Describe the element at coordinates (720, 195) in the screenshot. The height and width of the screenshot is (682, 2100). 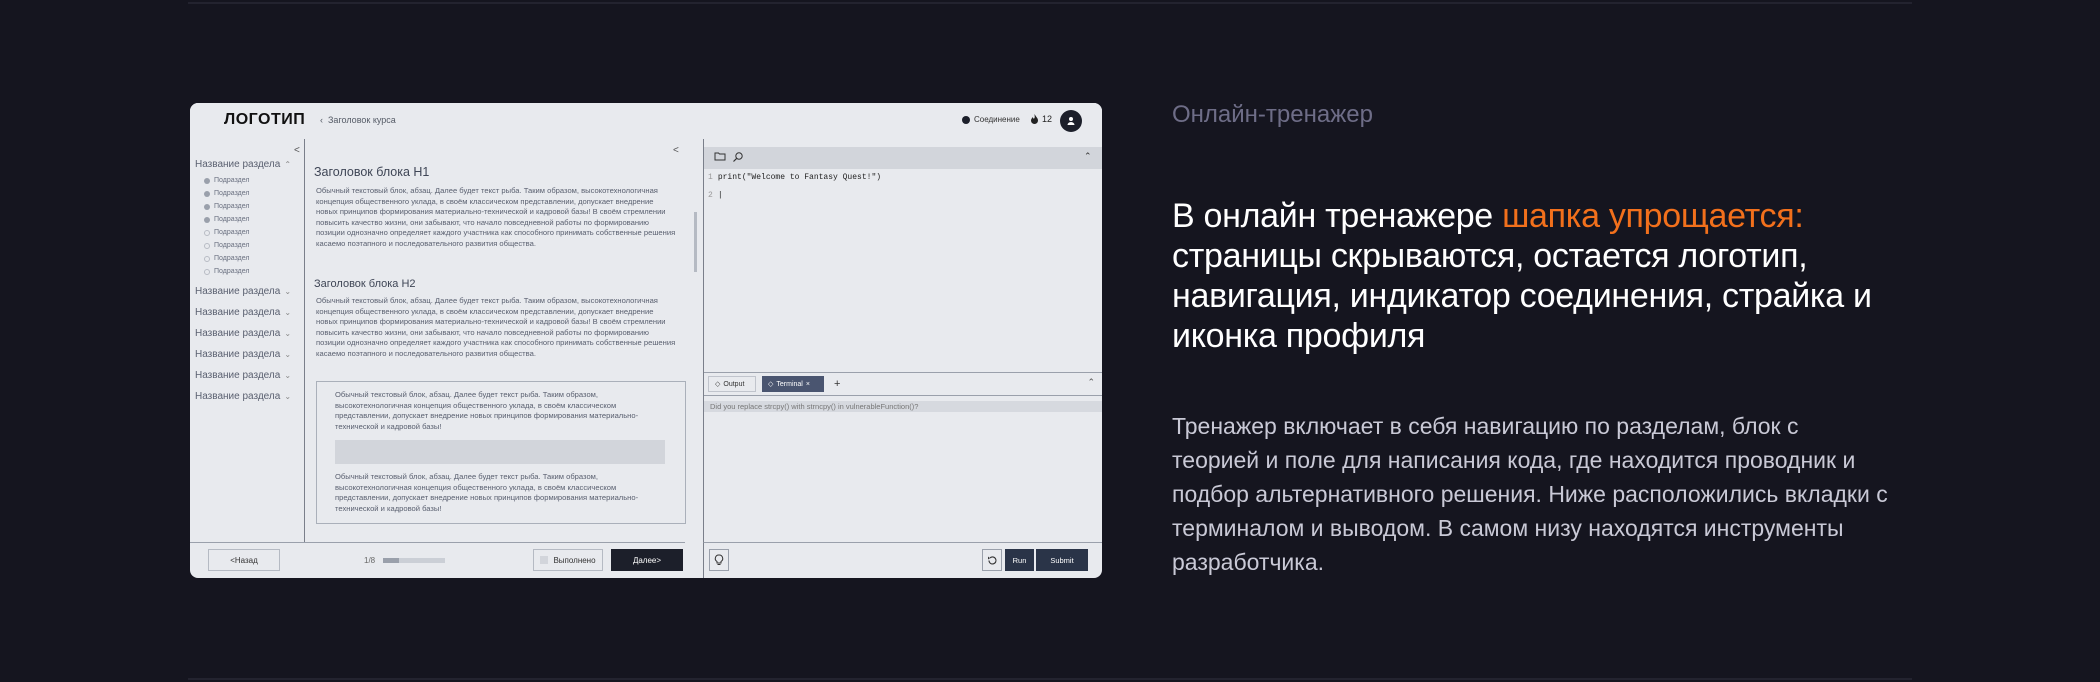
I see `text-cursor: |` at that location.